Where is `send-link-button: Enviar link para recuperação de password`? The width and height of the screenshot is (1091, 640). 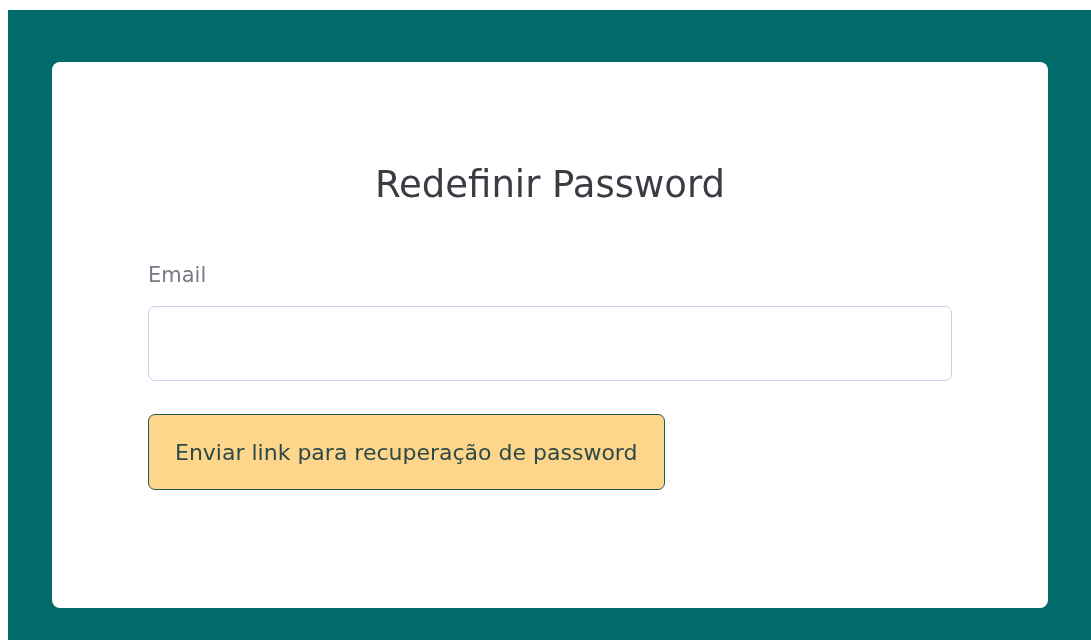
send-link-button: Enviar link para recuperação de password is located at coordinates (406, 452).